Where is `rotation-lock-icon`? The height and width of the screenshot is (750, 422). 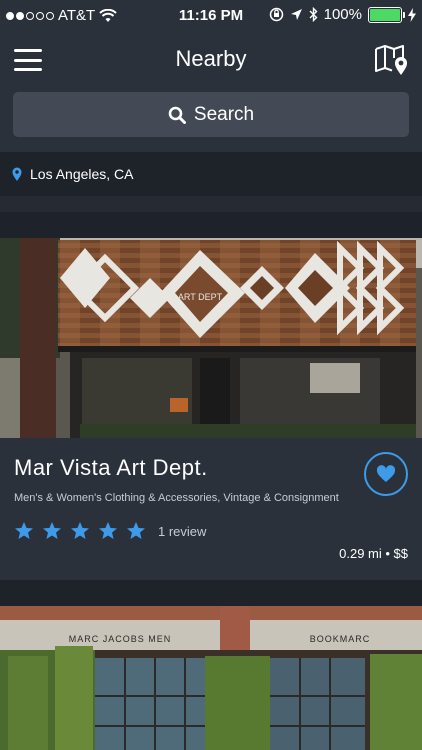
rotation-lock-icon is located at coordinates (276, 14).